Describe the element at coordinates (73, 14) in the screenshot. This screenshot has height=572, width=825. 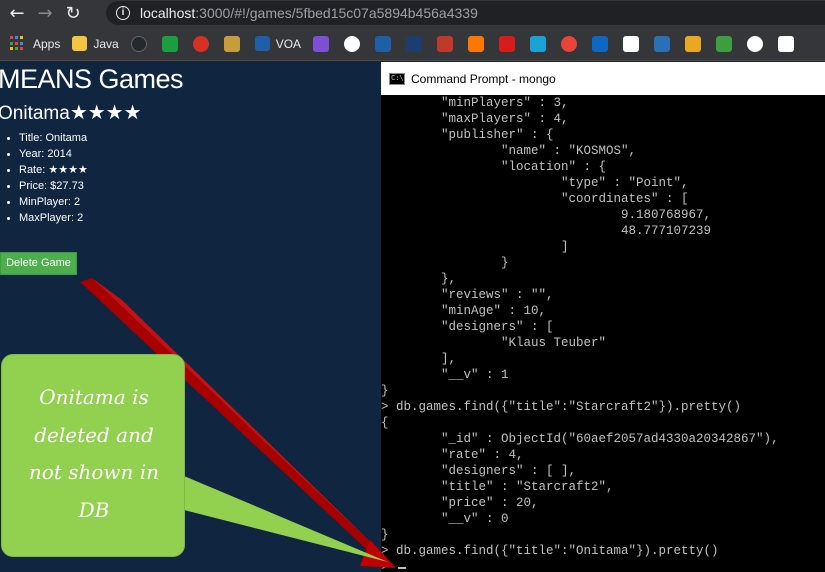
I see `reload-icon: ↻` at that location.